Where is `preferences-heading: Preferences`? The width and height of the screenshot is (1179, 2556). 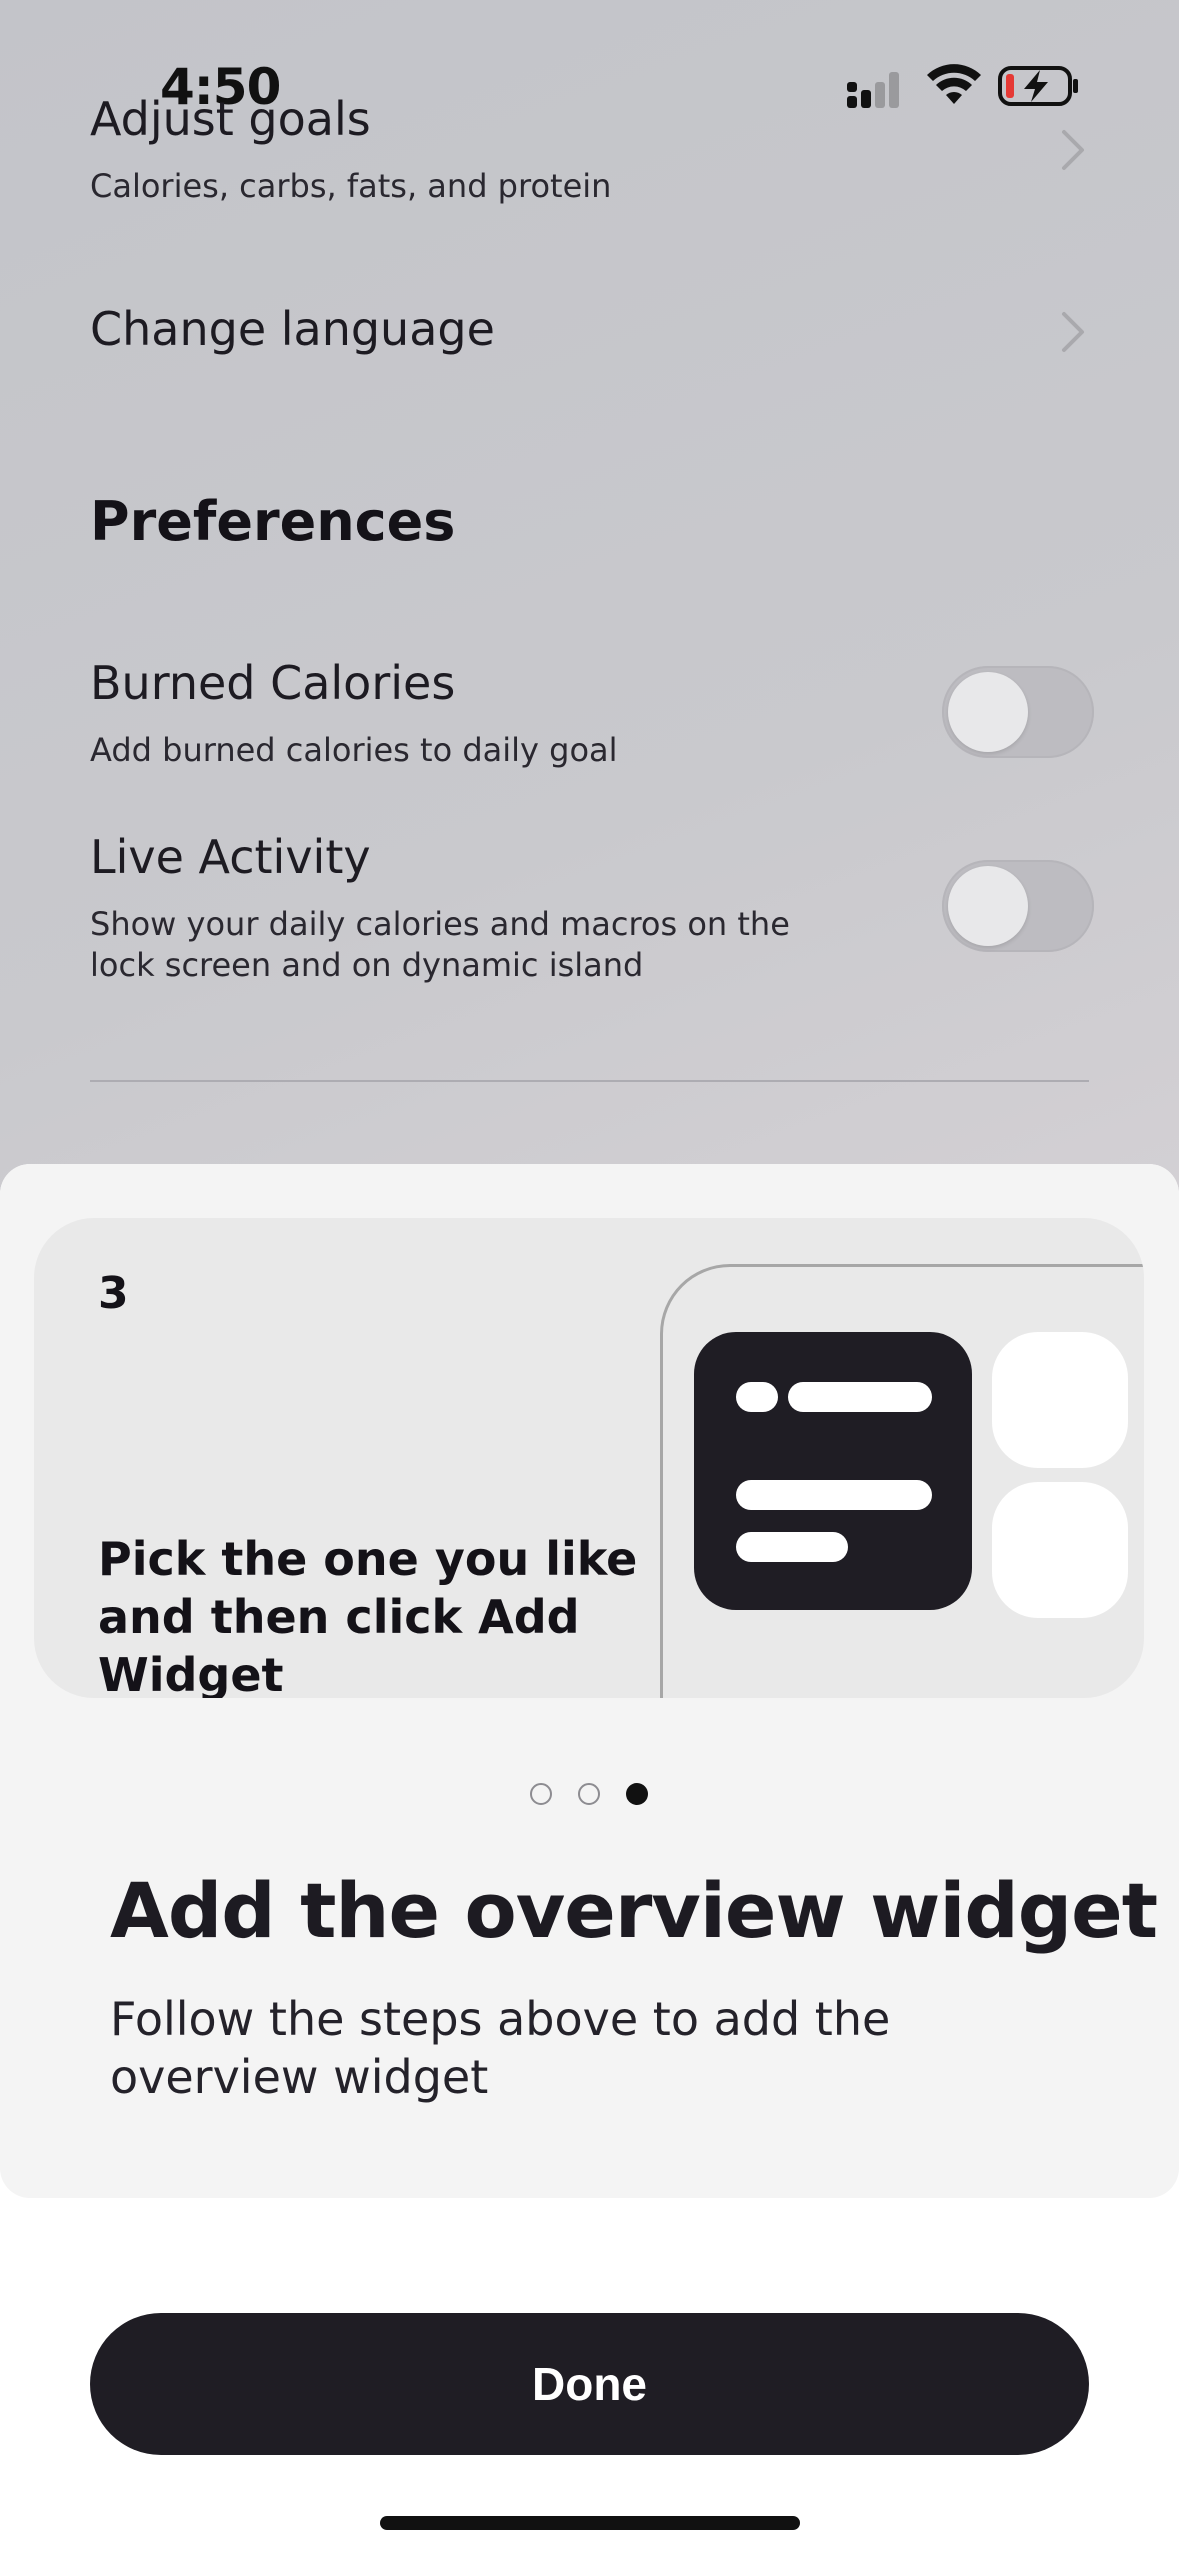
preferences-heading: Preferences is located at coordinates (273, 521).